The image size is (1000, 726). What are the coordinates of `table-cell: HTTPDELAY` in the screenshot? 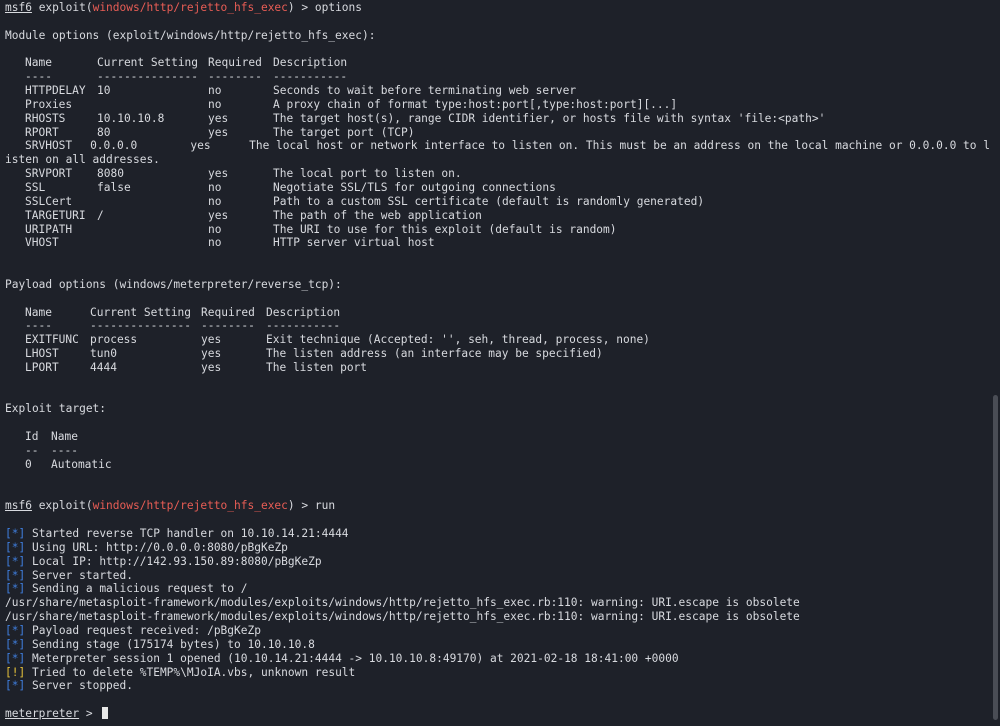 It's located at (55, 91).